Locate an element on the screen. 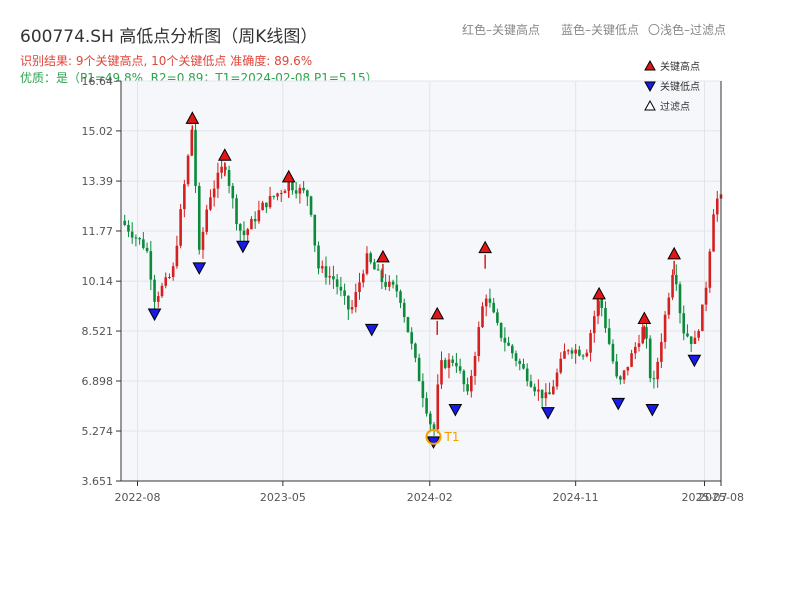 This screenshot has width=800, height=600. x-tick-label: 2025-08 is located at coordinates (721, 497).